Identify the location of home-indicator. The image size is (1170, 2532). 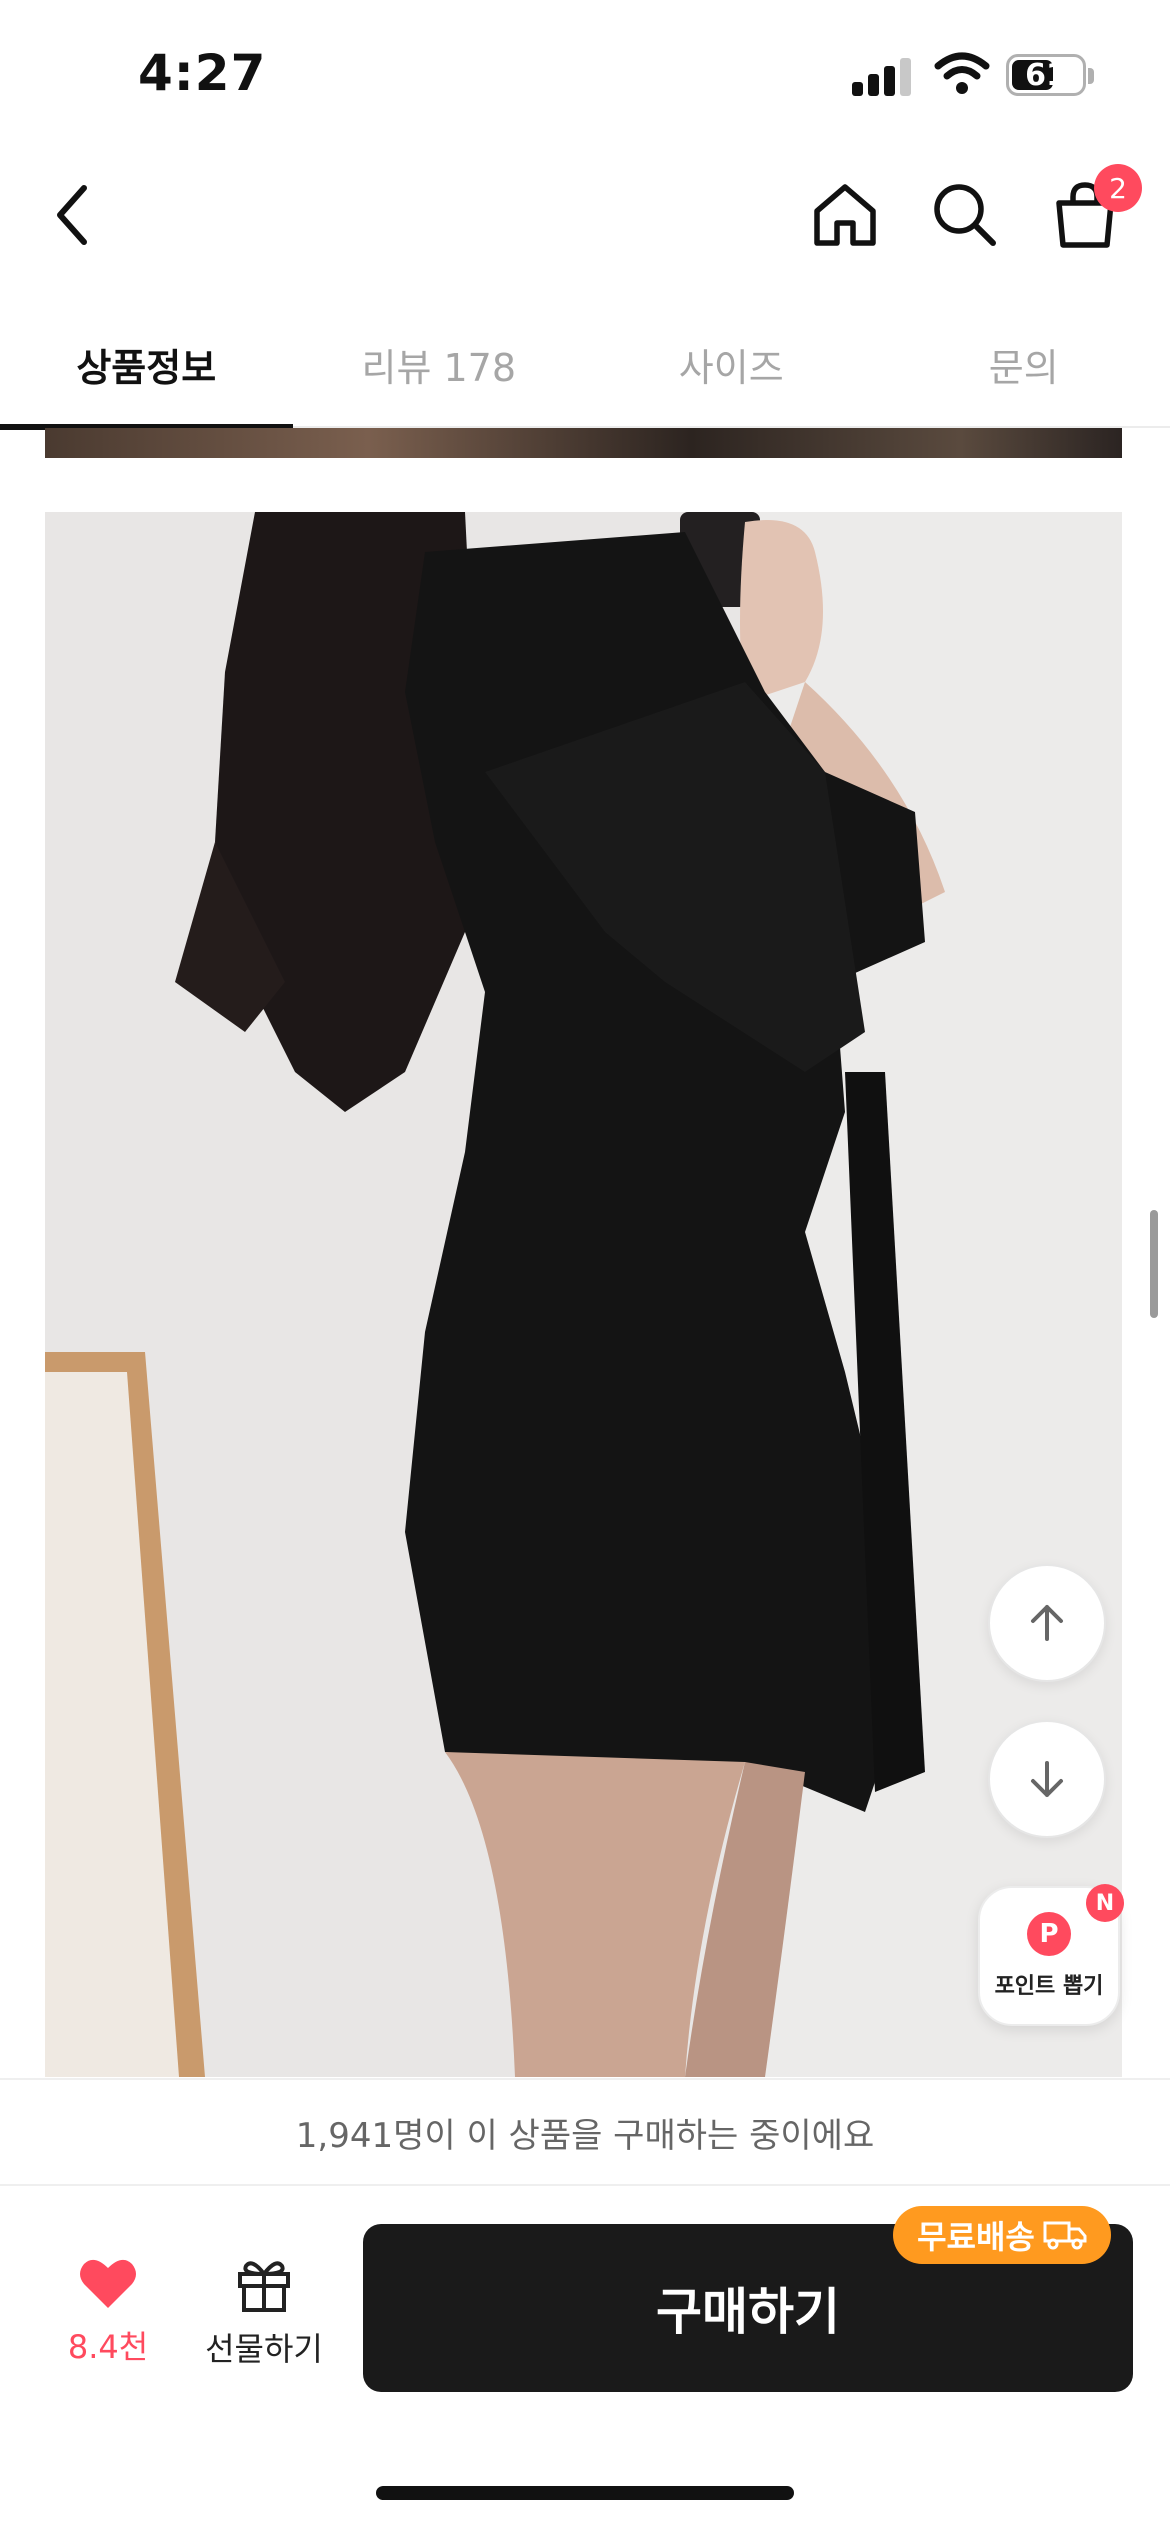
(585, 2493).